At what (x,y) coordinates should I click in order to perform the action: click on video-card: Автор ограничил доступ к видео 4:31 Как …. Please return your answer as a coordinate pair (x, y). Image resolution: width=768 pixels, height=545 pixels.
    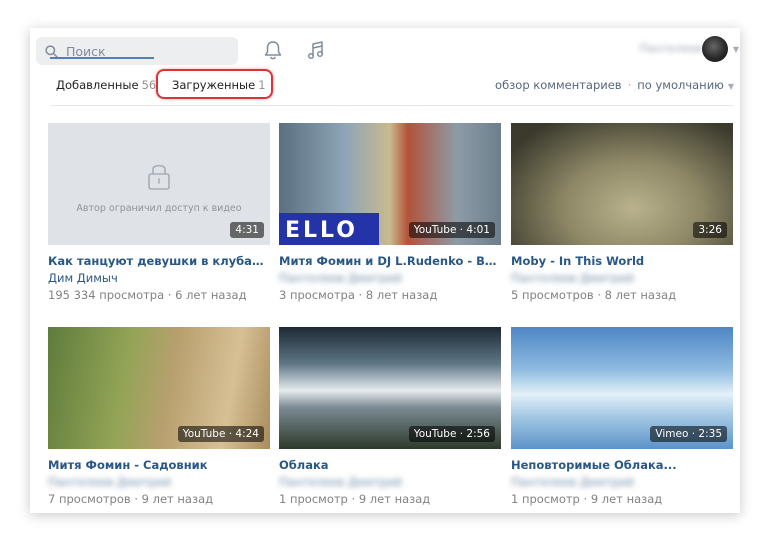
    Looking at the image, I should click on (159, 212).